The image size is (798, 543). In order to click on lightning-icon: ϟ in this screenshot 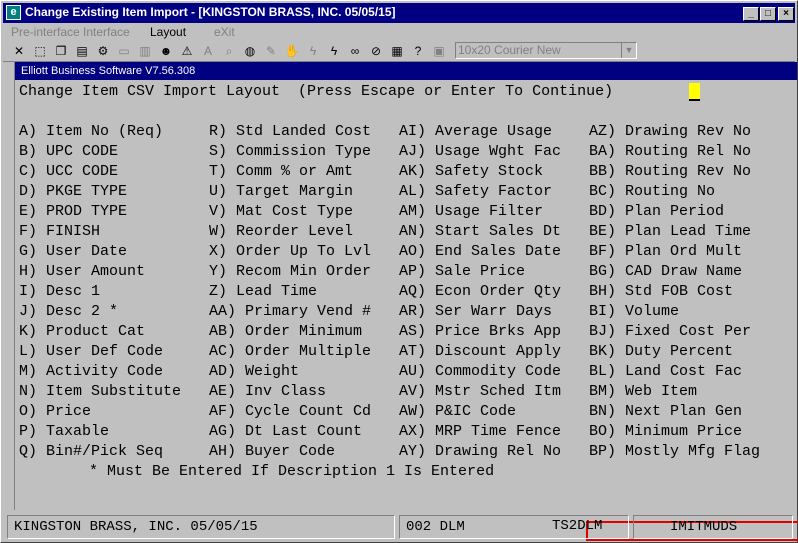, I will do `click(313, 51)`.